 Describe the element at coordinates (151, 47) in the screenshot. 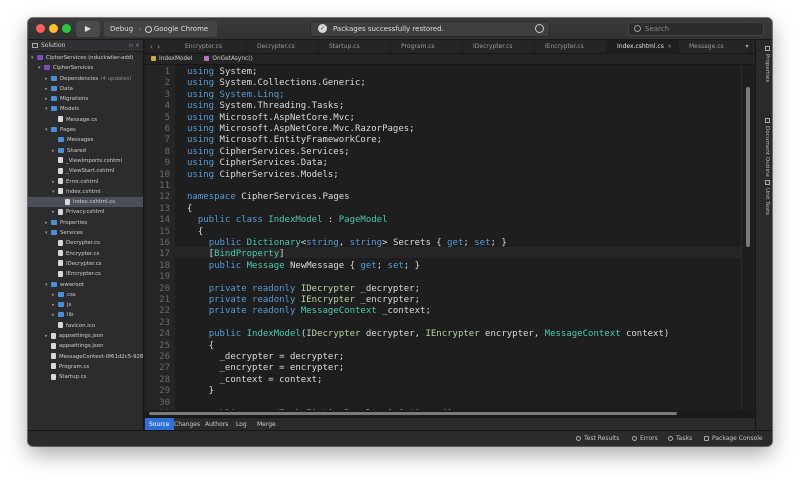

I see `chevron-left-icon: ‹` at that location.